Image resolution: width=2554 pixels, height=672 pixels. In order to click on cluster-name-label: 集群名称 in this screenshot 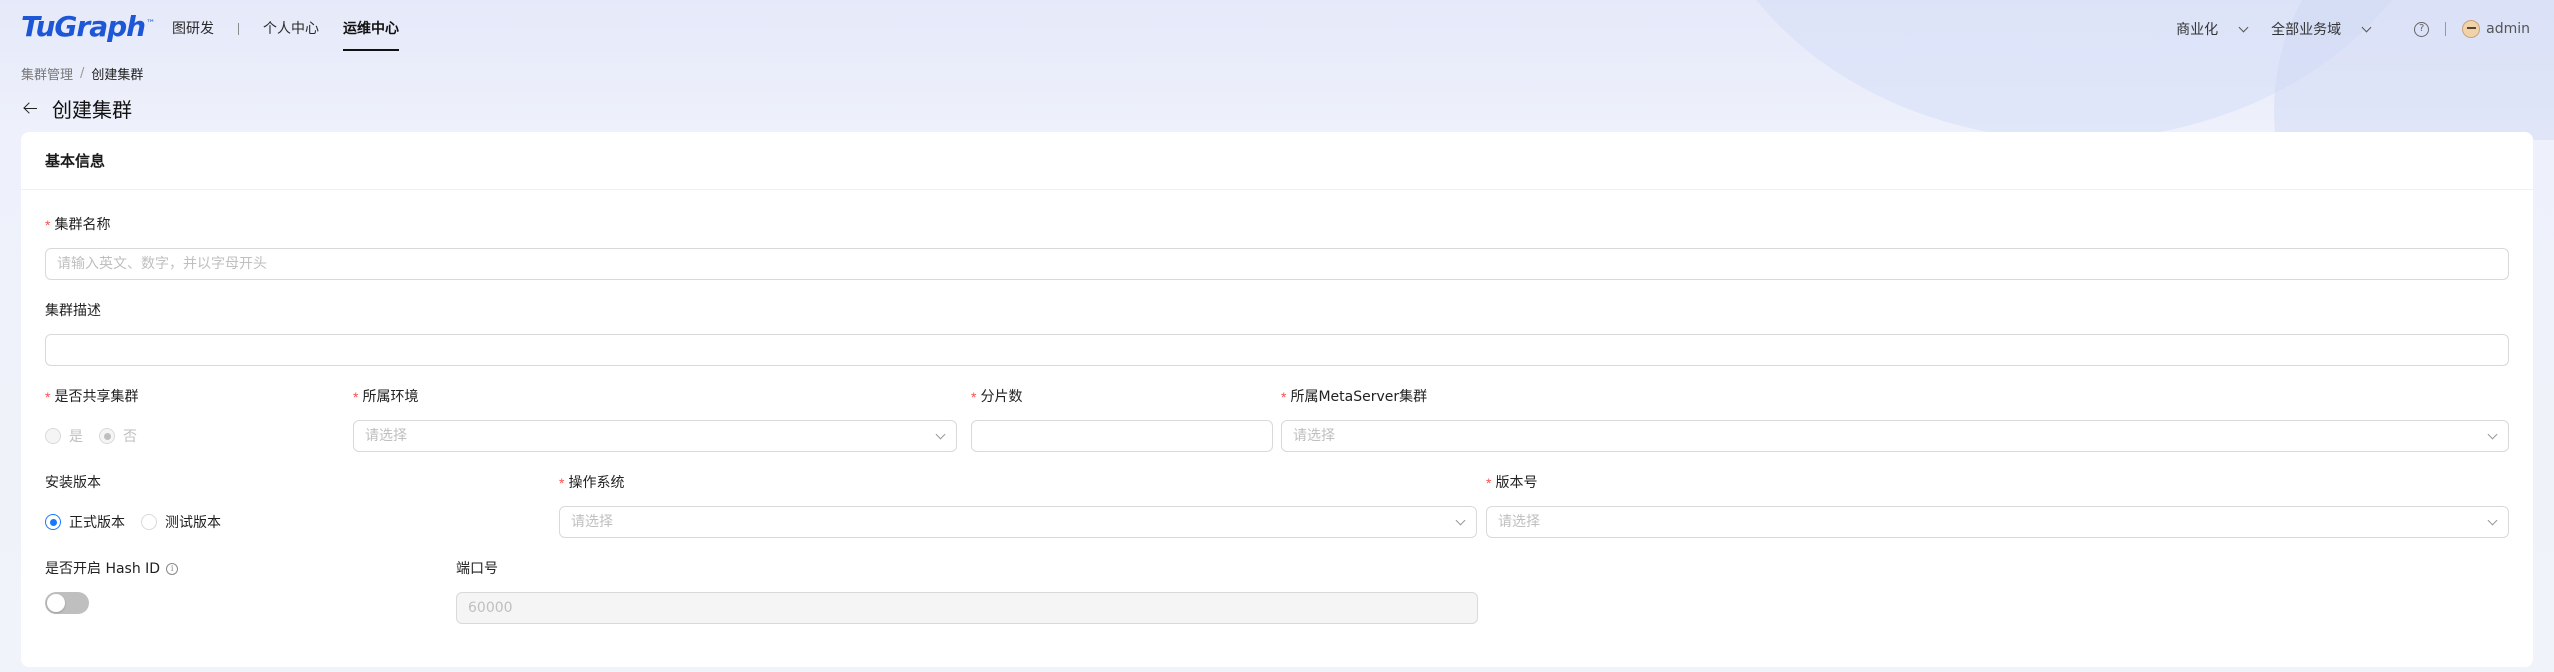, I will do `click(82, 225)`.